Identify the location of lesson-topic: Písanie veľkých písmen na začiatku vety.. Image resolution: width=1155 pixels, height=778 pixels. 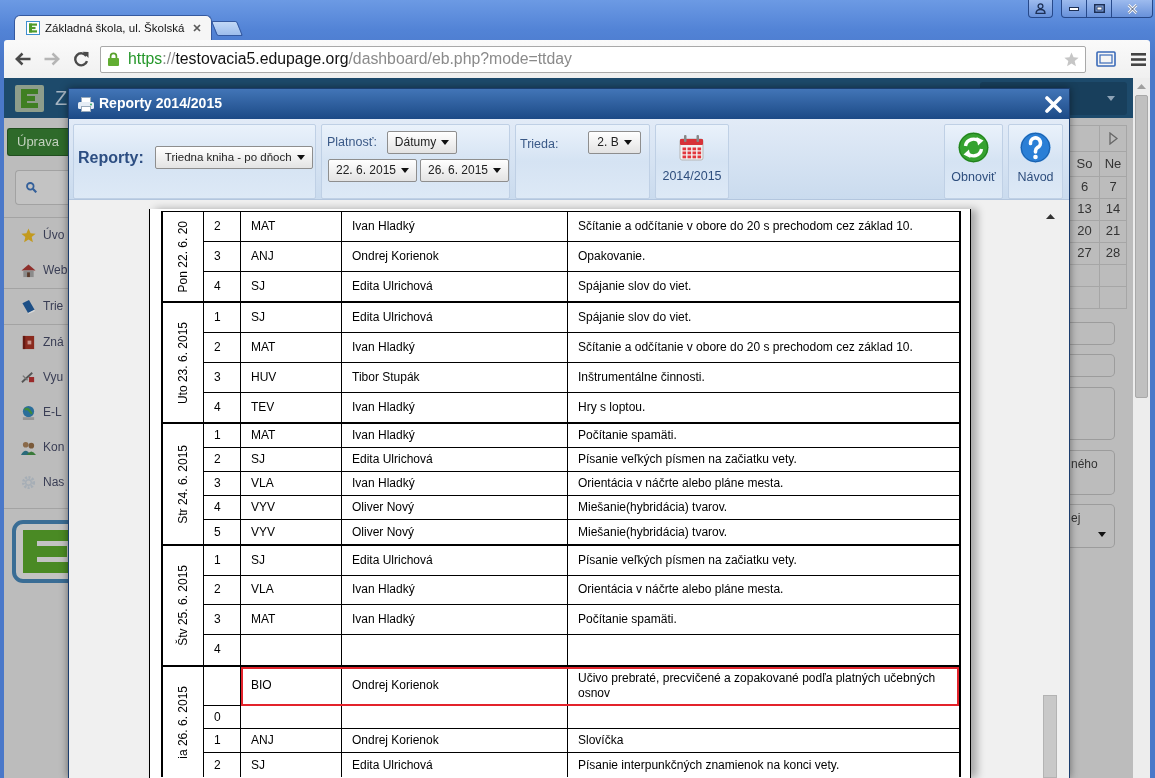
(687, 460).